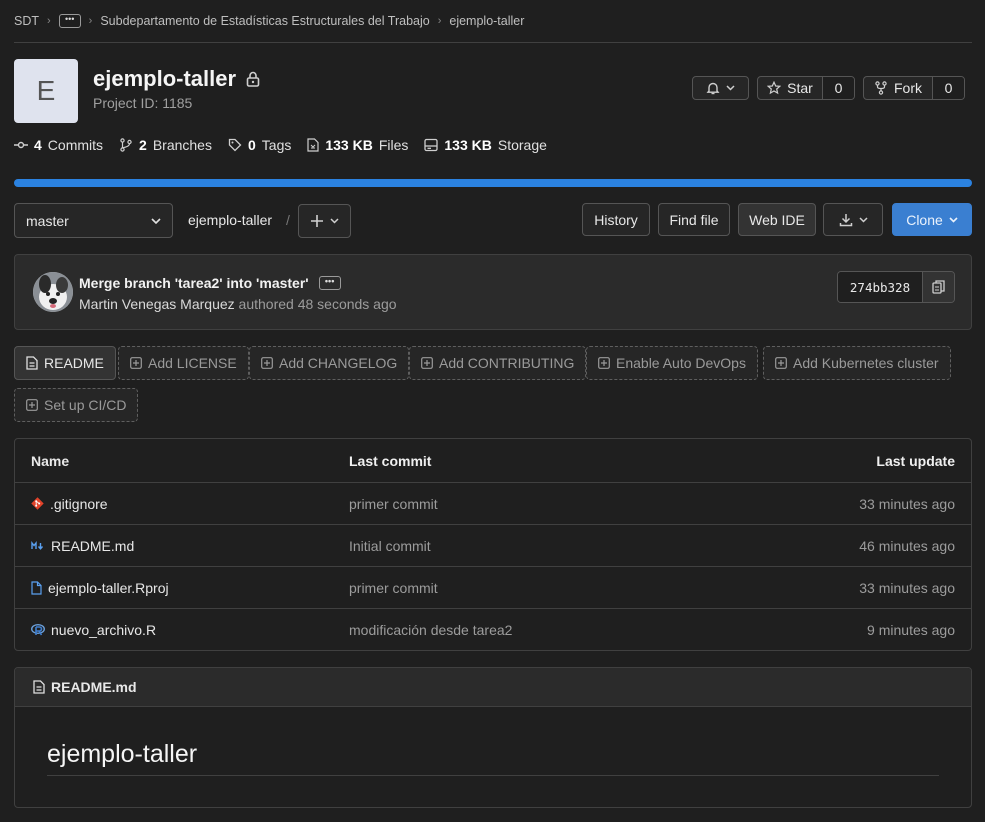 The image size is (985, 822). What do you see at coordinates (251, 145) in the screenshot?
I see `stat-tags-count: 0` at bounding box center [251, 145].